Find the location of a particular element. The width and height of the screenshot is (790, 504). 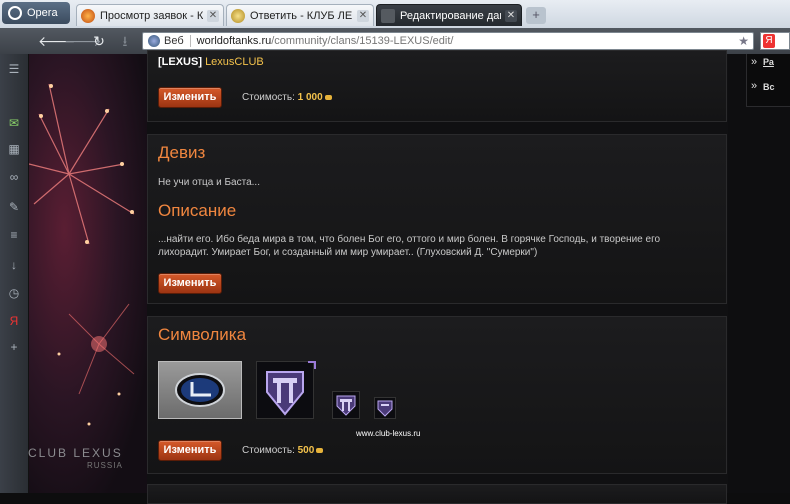

right-background is located at coordinates (759, 273).